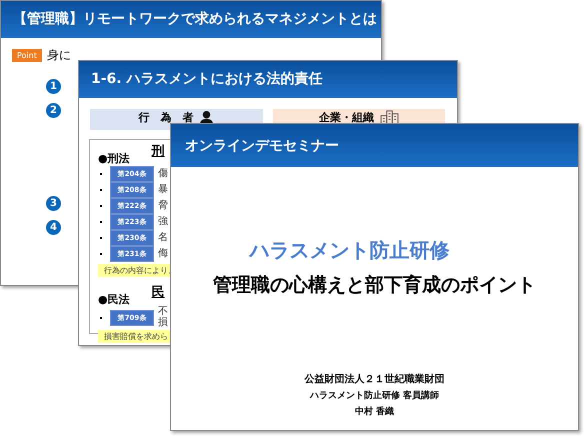 This screenshot has height=438, width=588. I want to click on article-text: 不, so click(163, 312).